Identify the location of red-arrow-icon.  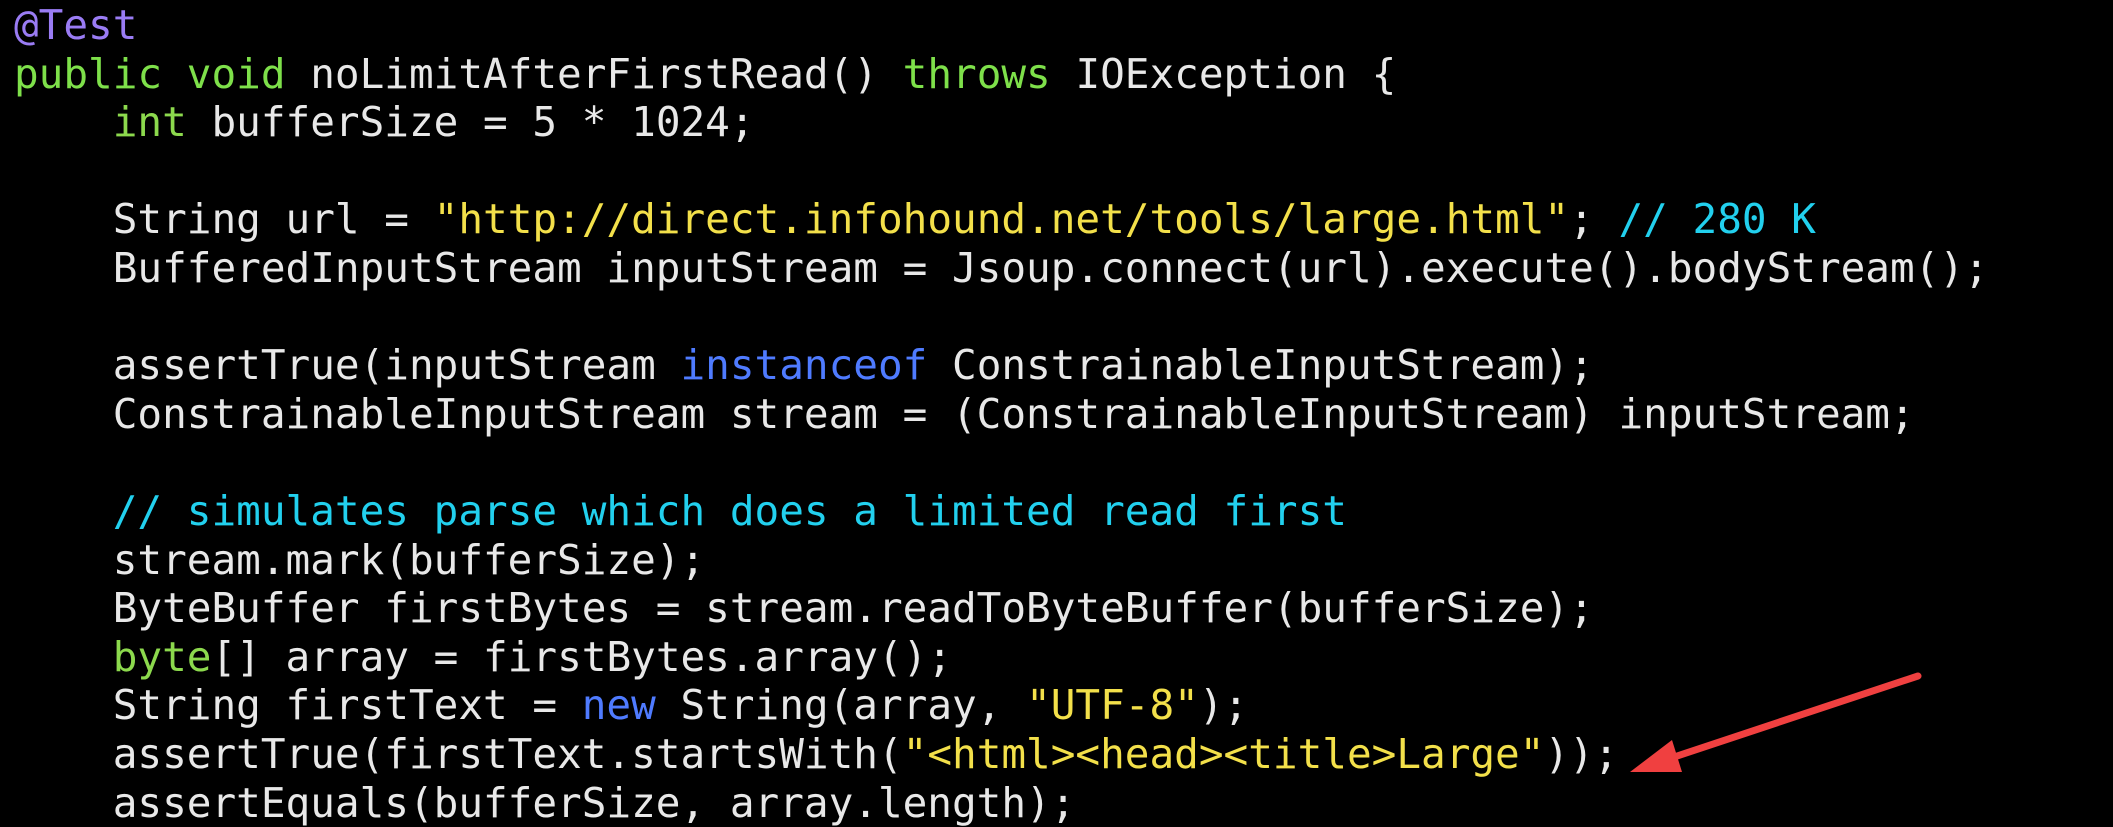
(1776, 722).